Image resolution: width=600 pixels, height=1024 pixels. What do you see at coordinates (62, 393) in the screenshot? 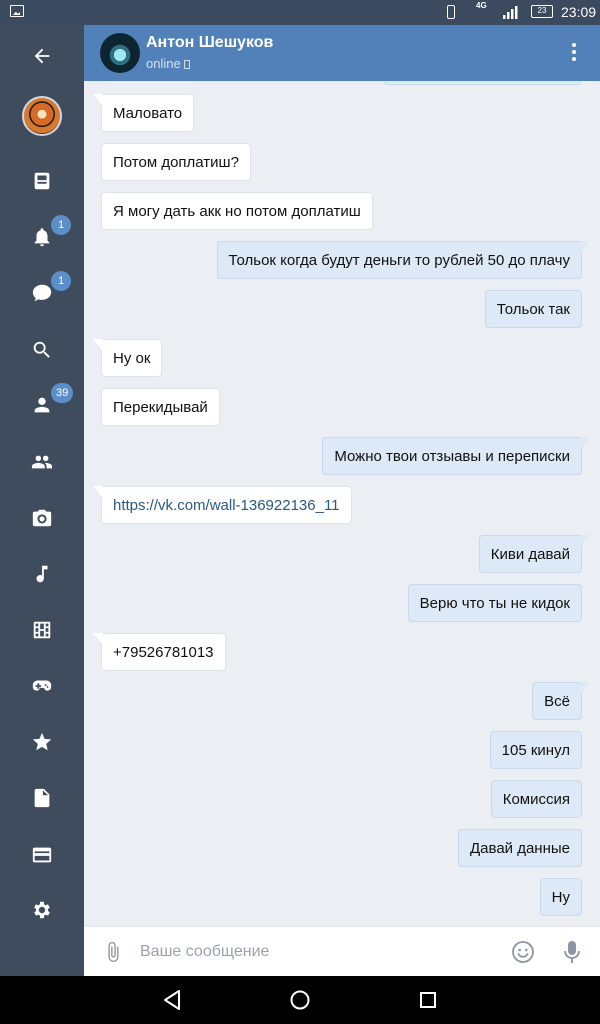
I see `friends-badge: 39` at bounding box center [62, 393].